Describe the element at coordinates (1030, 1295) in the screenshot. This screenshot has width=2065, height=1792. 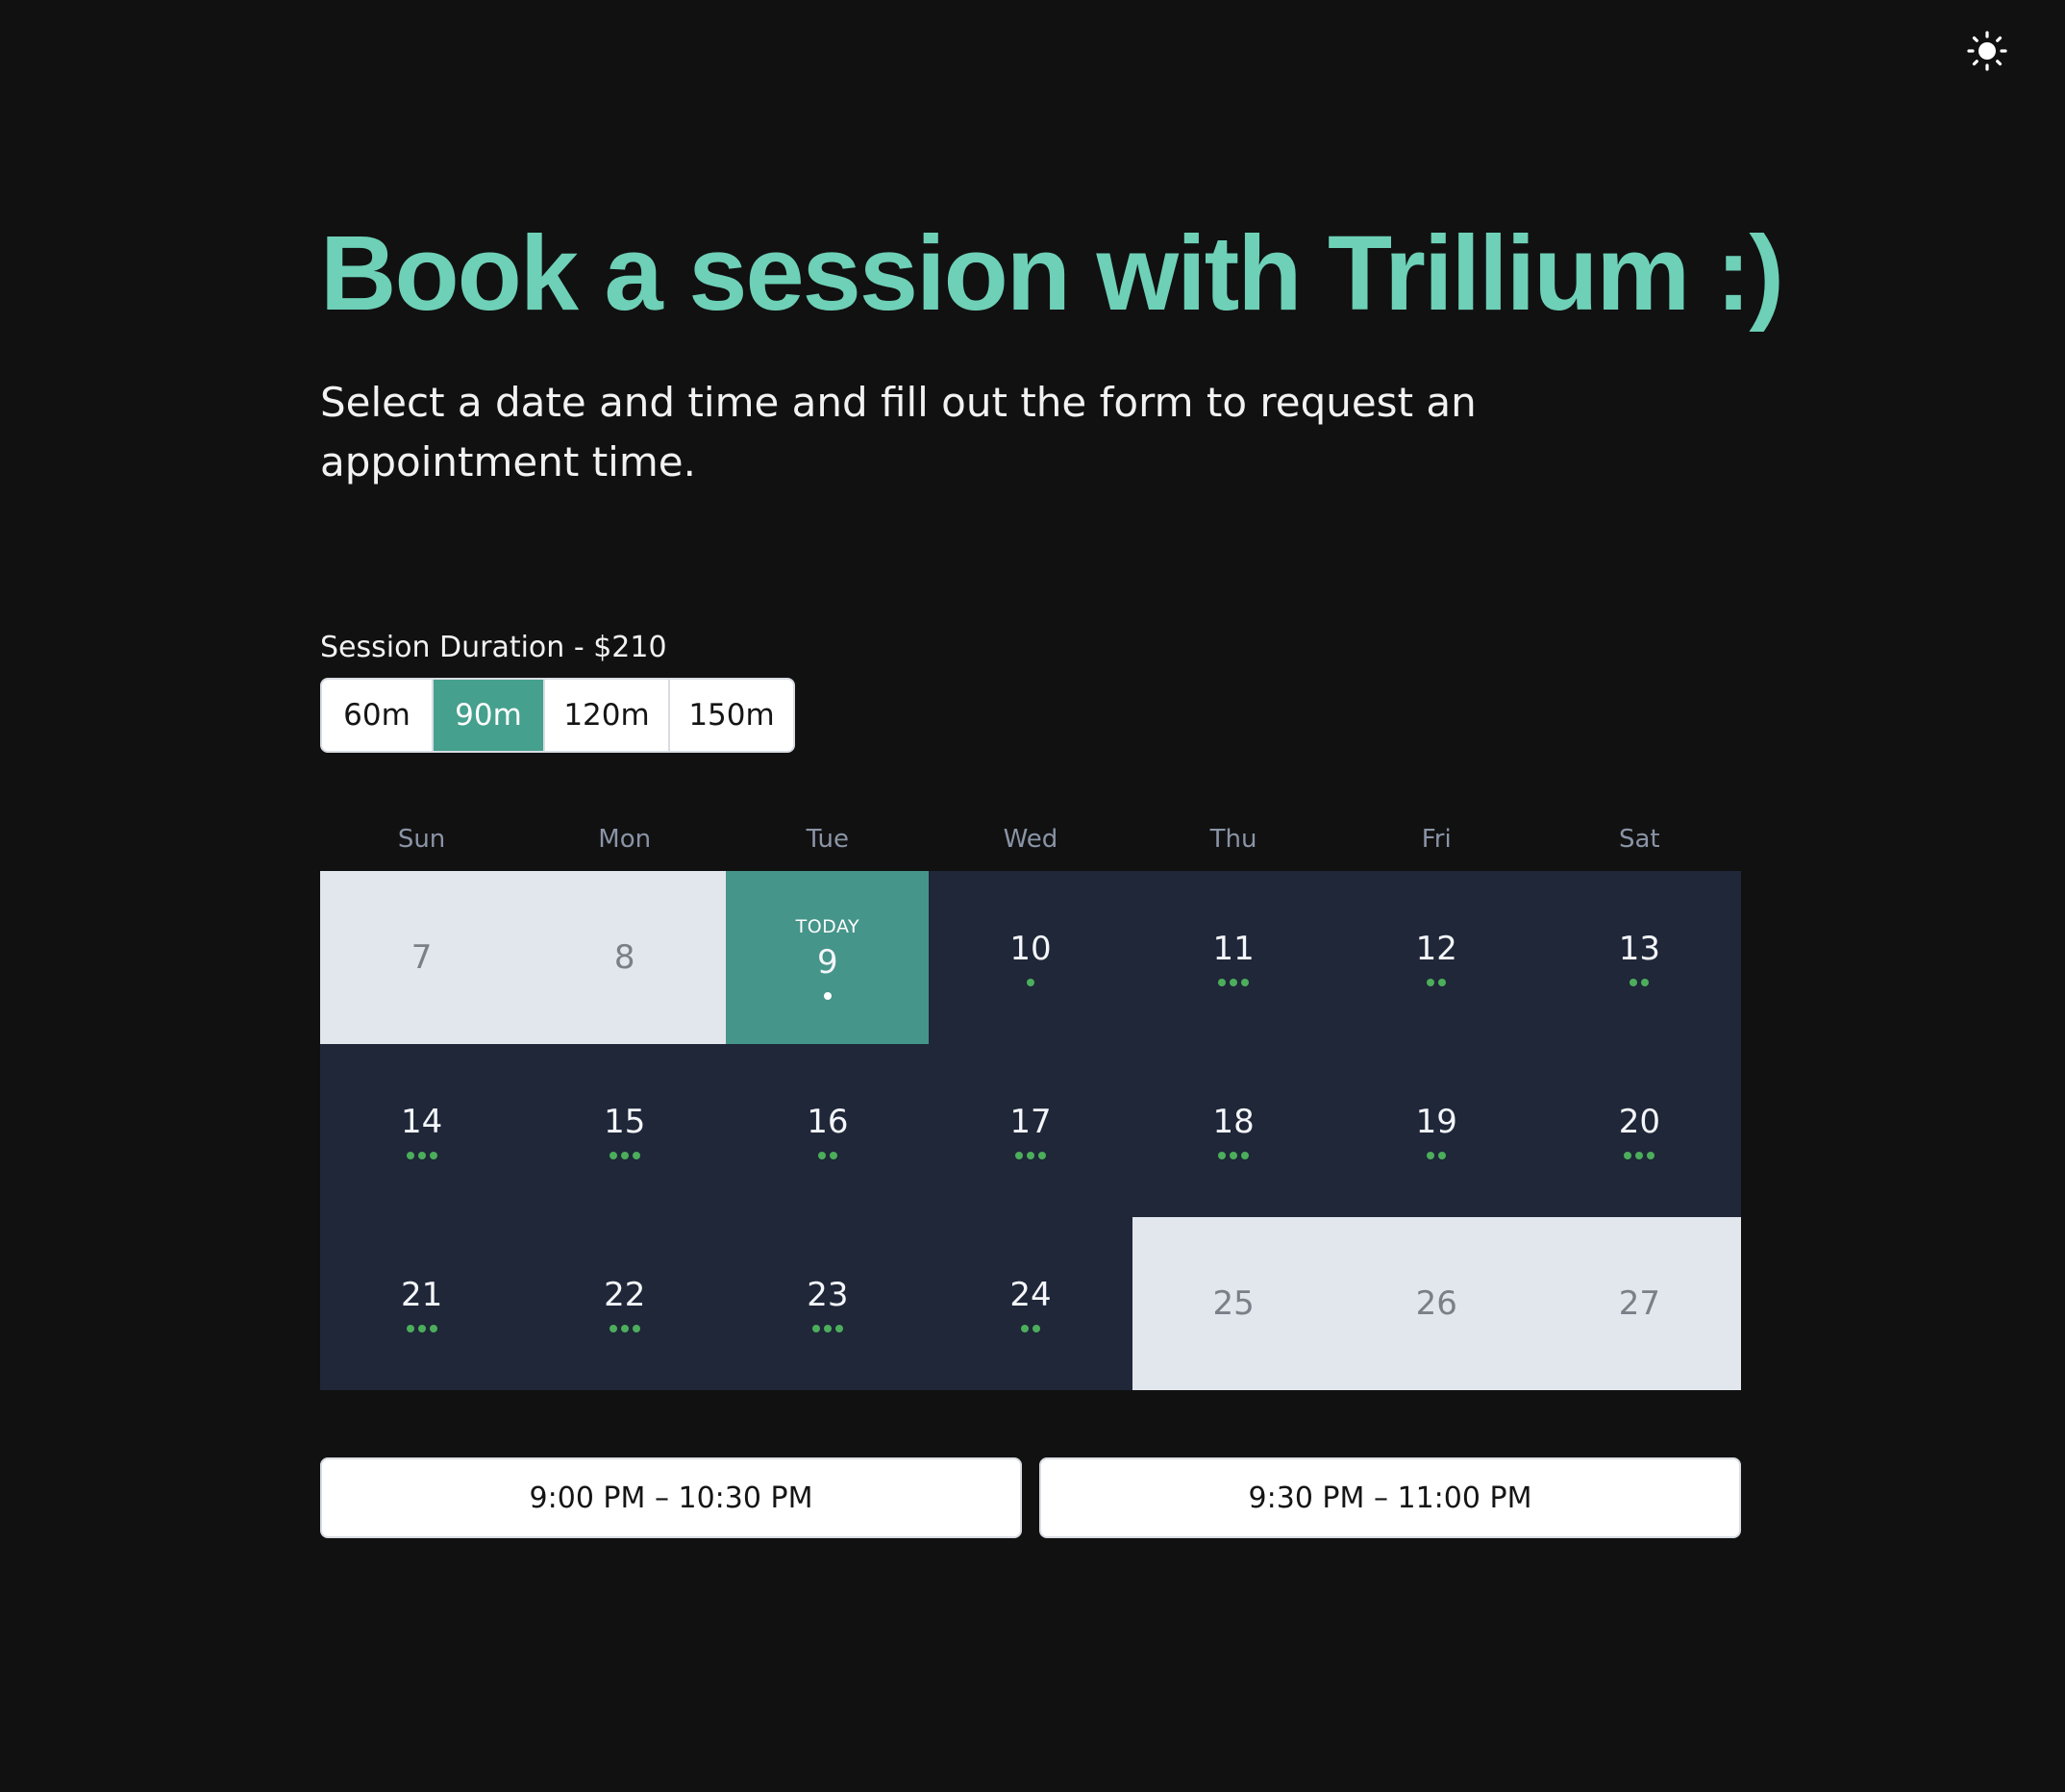
I see `calendar-day-number: 24` at that location.